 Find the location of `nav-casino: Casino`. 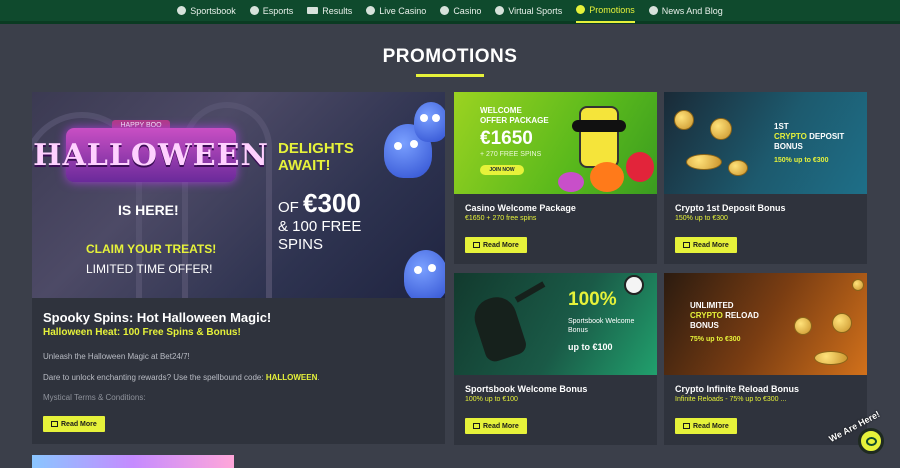

nav-casino: Casino is located at coordinates (460, 11).